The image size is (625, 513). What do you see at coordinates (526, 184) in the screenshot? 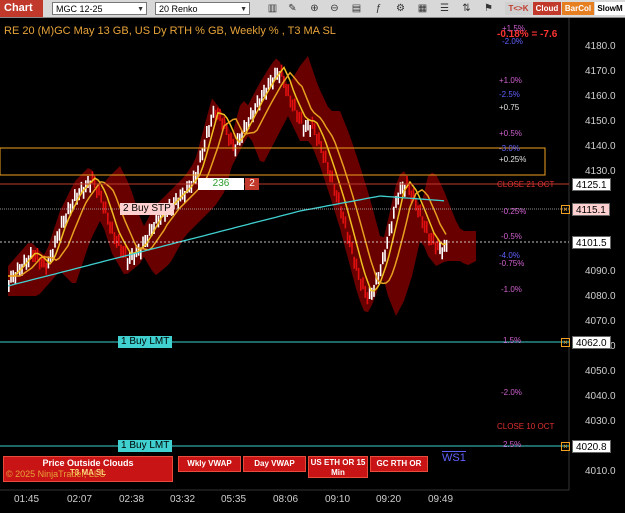
I see `level-label: CLOSE 21 OCT` at bounding box center [526, 184].